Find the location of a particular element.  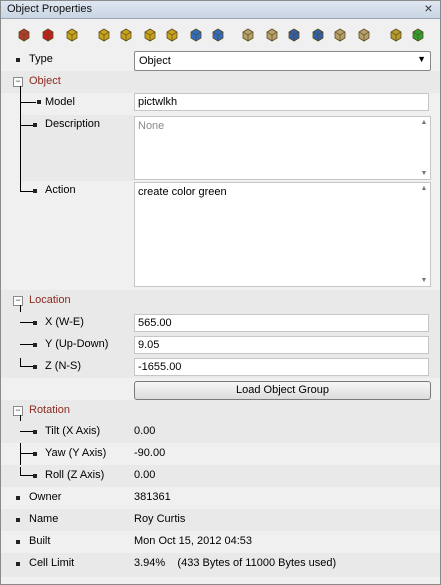

rotate-right-icon is located at coordinates (272, 34).